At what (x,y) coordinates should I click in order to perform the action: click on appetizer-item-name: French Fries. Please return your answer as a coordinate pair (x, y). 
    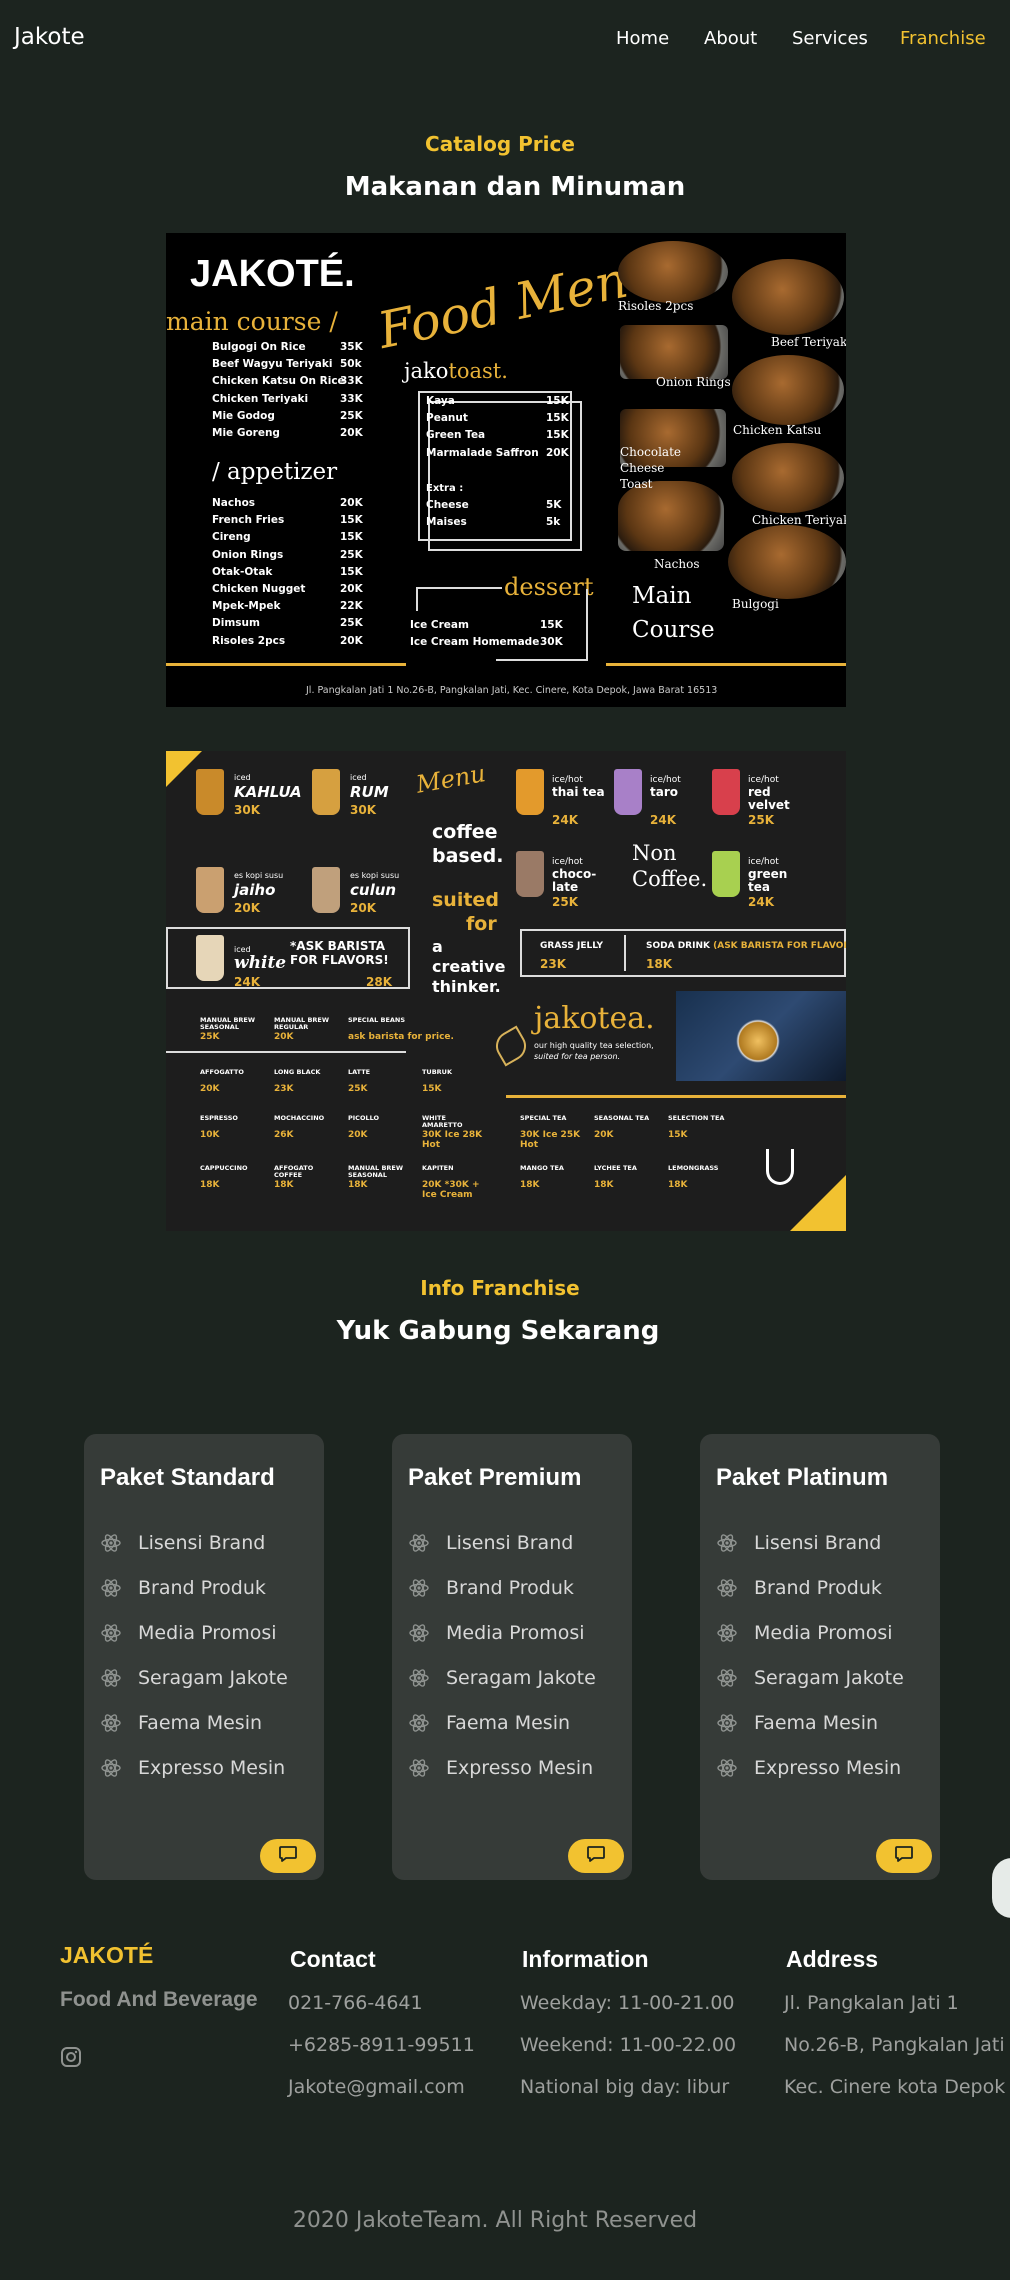
    Looking at the image, I should click on (248, 520).